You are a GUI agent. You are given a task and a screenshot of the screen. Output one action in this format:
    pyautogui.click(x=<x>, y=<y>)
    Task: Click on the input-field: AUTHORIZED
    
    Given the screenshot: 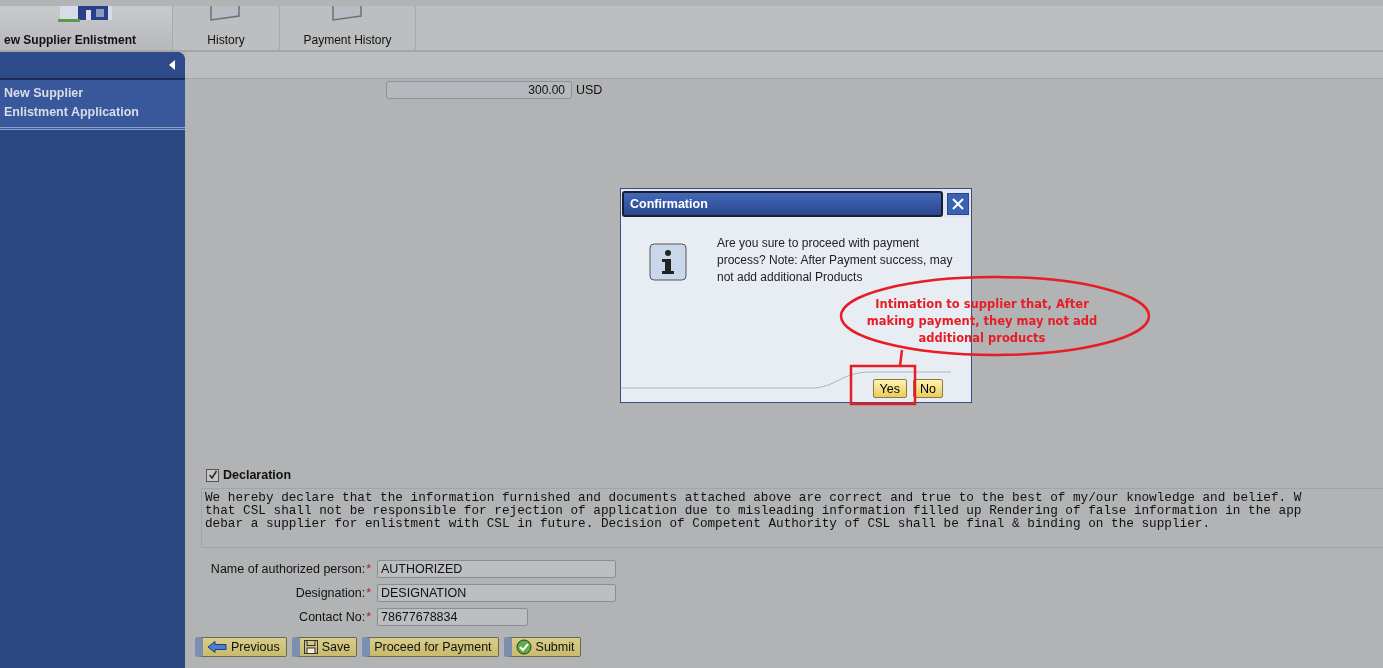 What is the action you would take?
    pyautogui.click(x=496, y=569)
    